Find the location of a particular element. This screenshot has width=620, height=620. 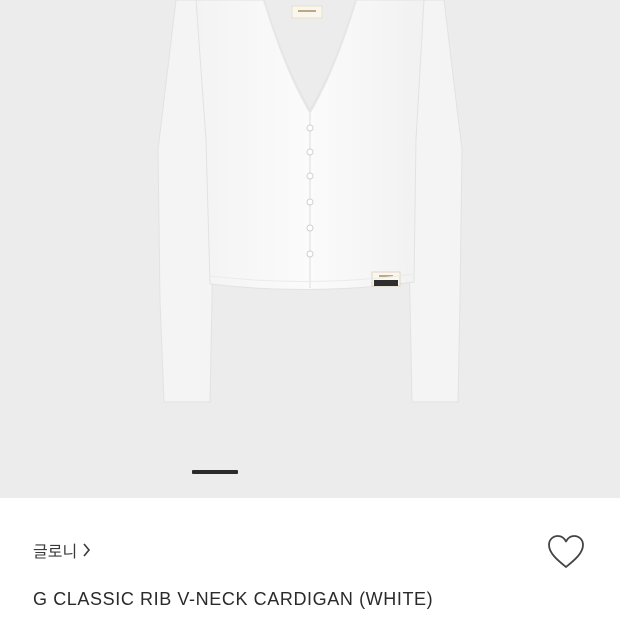

wishlist-heart-button is located at coordinates (566, 552).